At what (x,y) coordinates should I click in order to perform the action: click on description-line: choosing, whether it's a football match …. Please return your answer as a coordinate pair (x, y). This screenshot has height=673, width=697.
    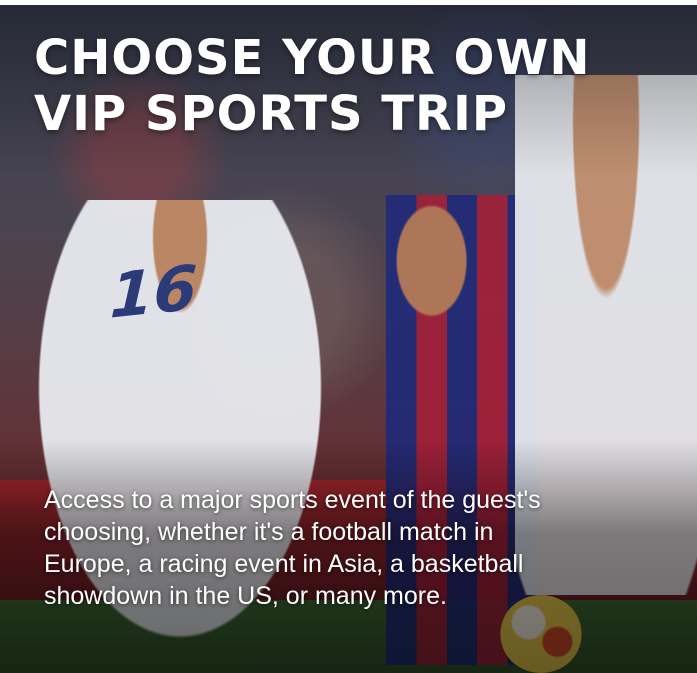
    Looking at the image, I should click on (269, 532).